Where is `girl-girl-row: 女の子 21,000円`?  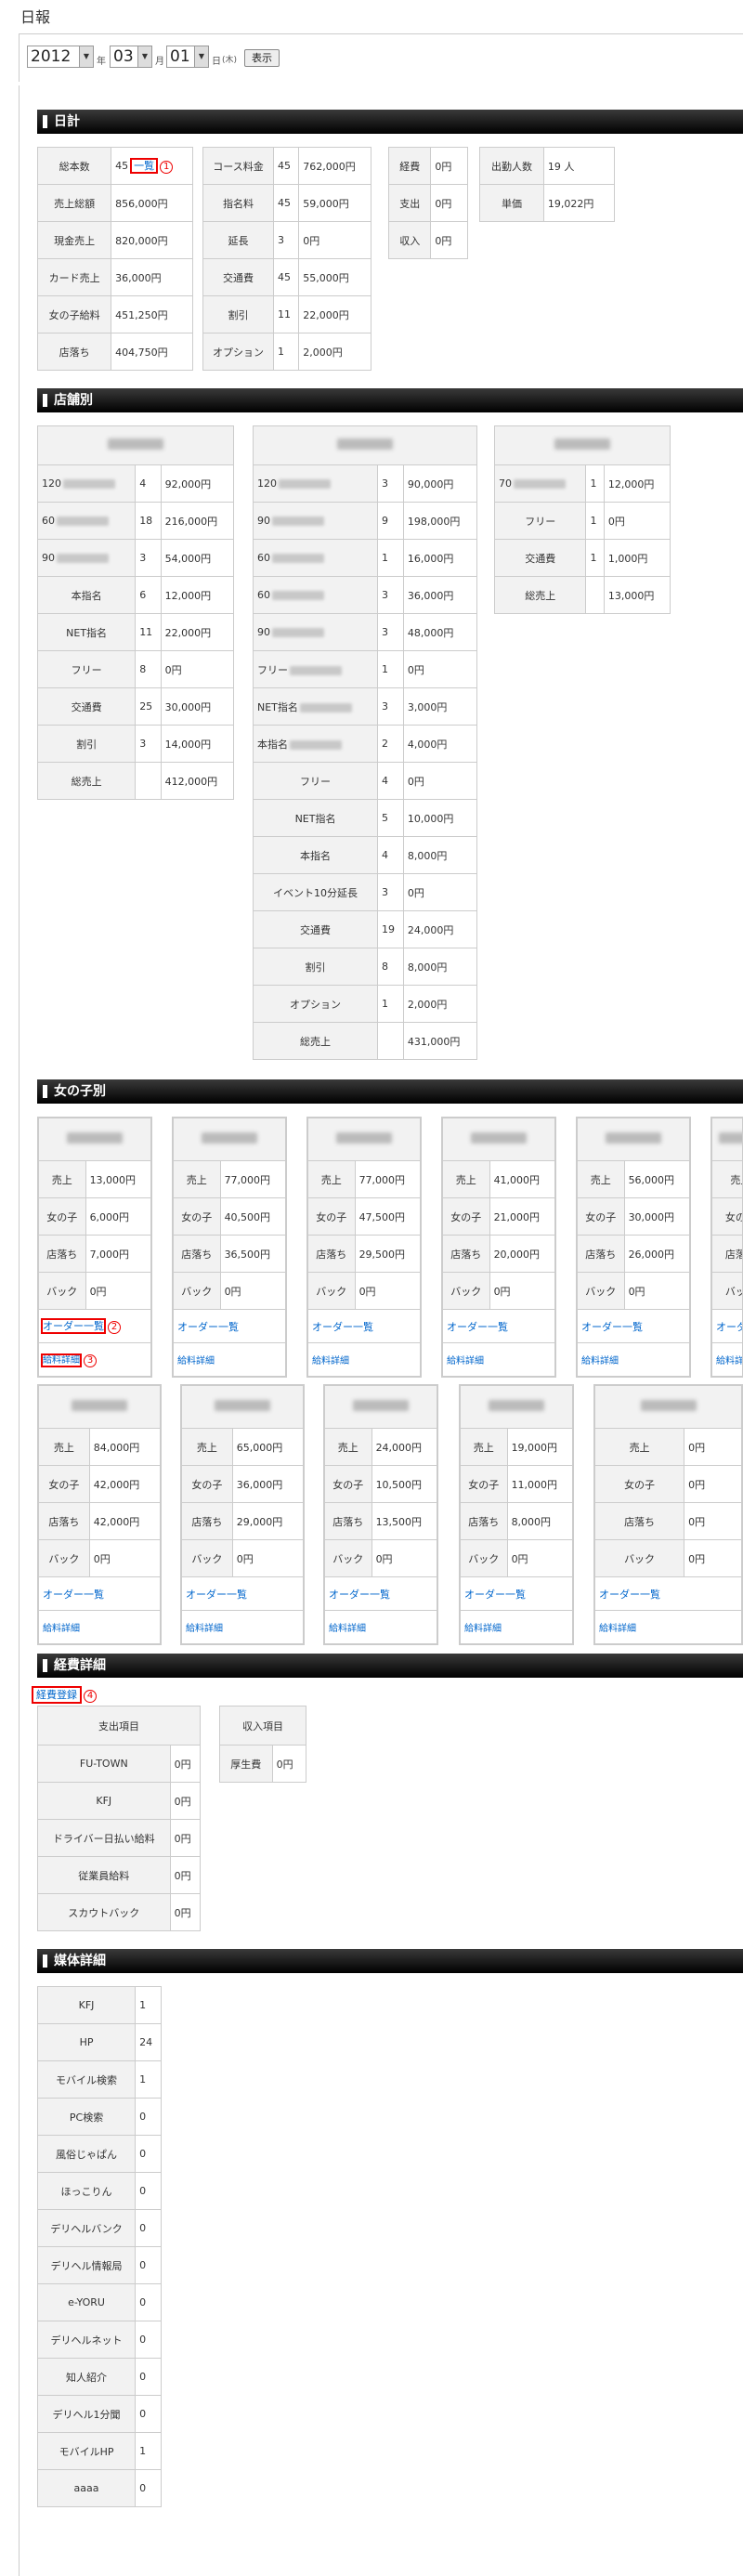 girl-girl-row: 女の子 21,000円 is located at coordinates (499, 1216).